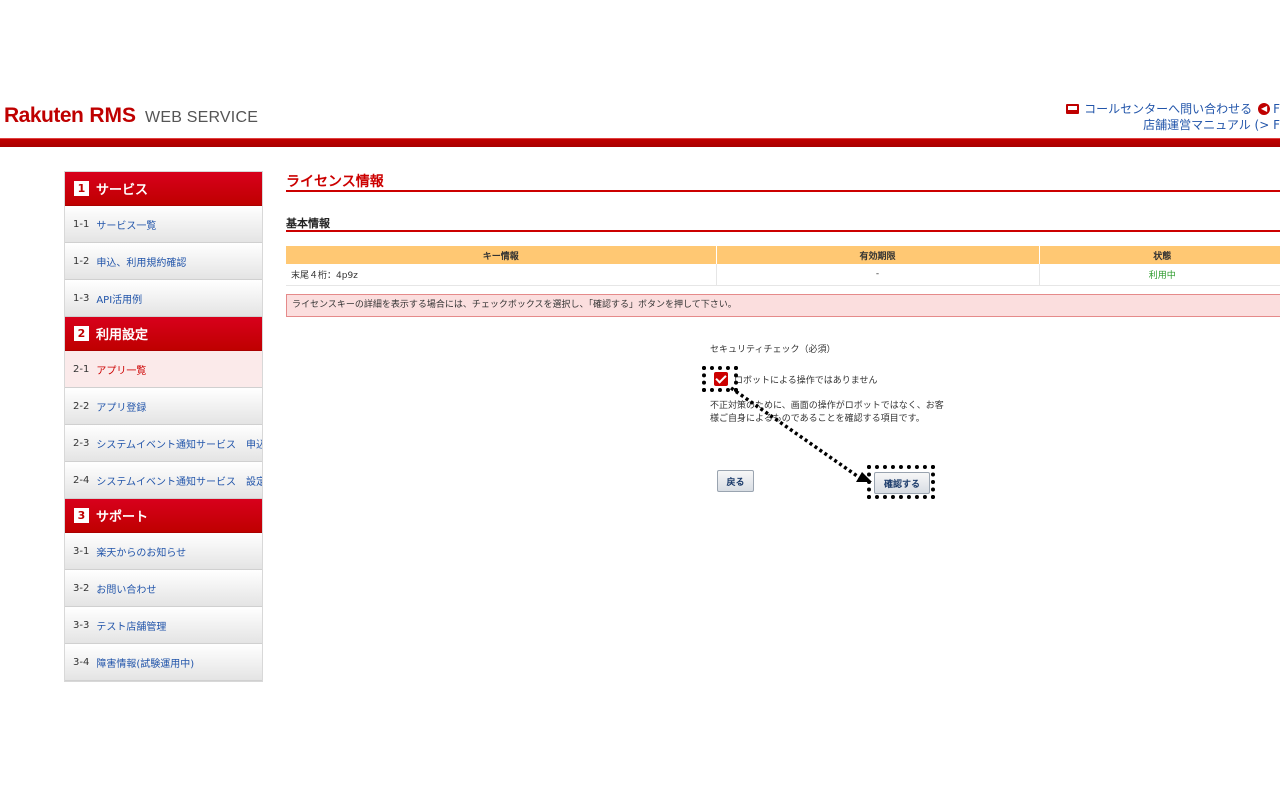 The width and height of the screenshot is (1280, 800). I want to click on sidebar-item-label: お問い合わせ, so click(126, 588).